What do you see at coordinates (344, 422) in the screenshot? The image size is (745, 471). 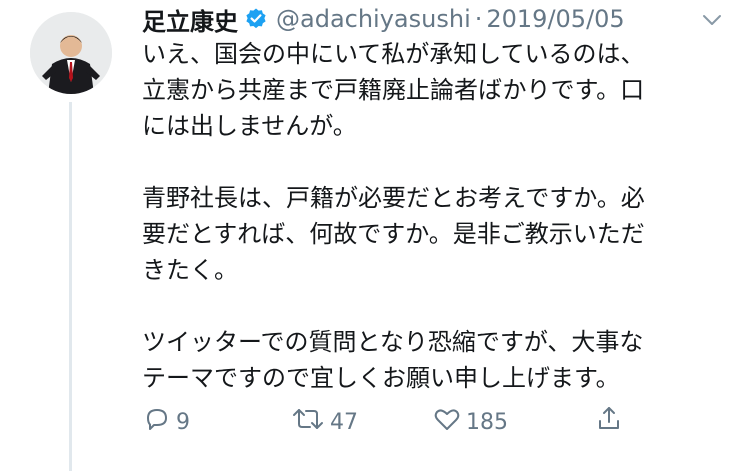 I see `retweet-count: 47` at bounding box center [344, 422].